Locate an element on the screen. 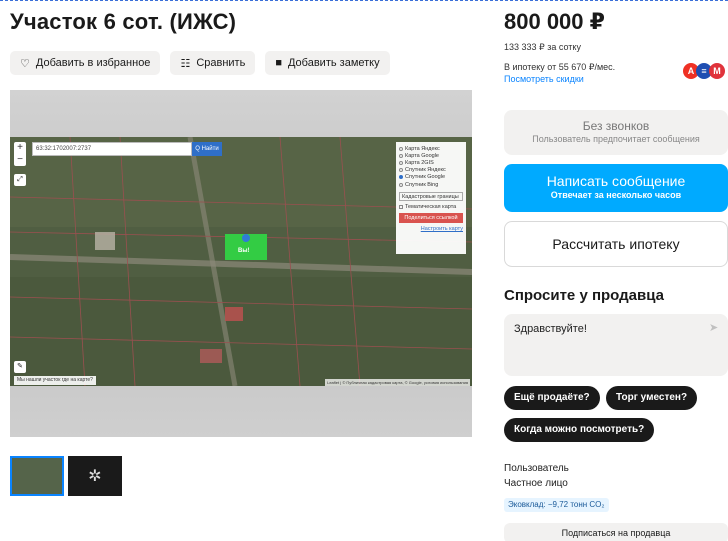 The image size is (728, 541). message-input: Здравствуйте! is located at coordinates (550, 329).